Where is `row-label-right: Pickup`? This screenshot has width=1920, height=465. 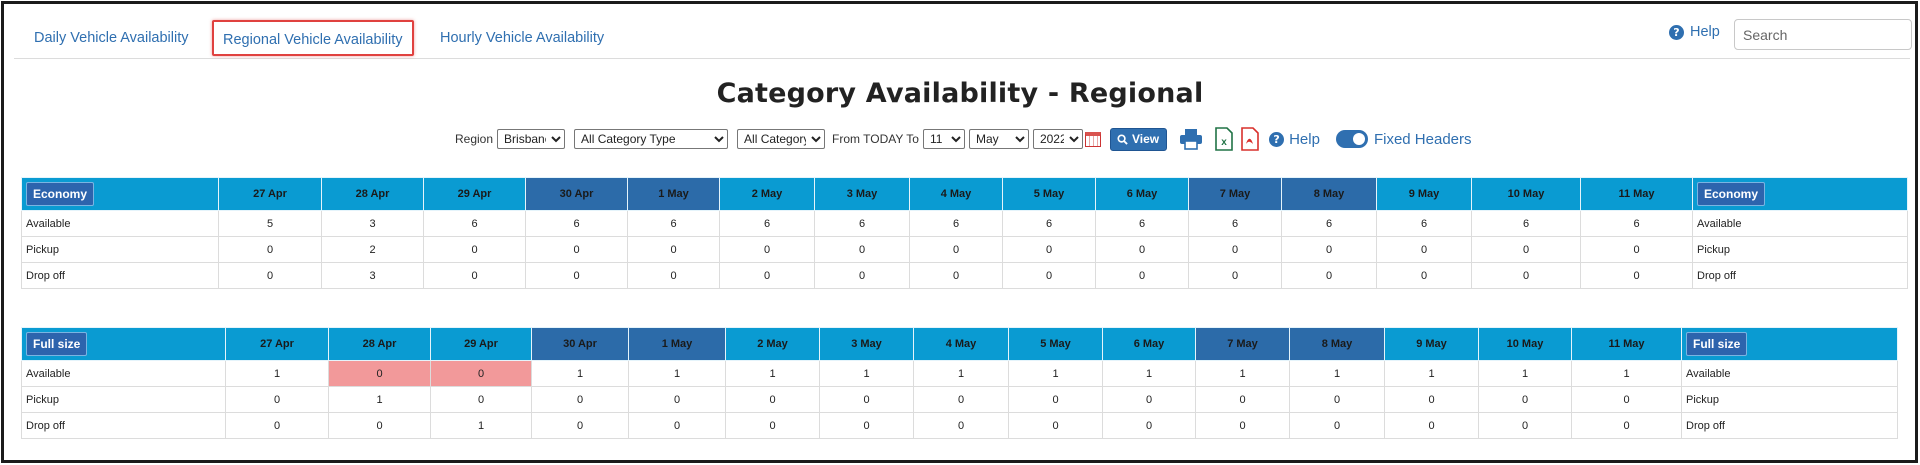
row-label-right: Pickup is located at coordinates (1789, 399).